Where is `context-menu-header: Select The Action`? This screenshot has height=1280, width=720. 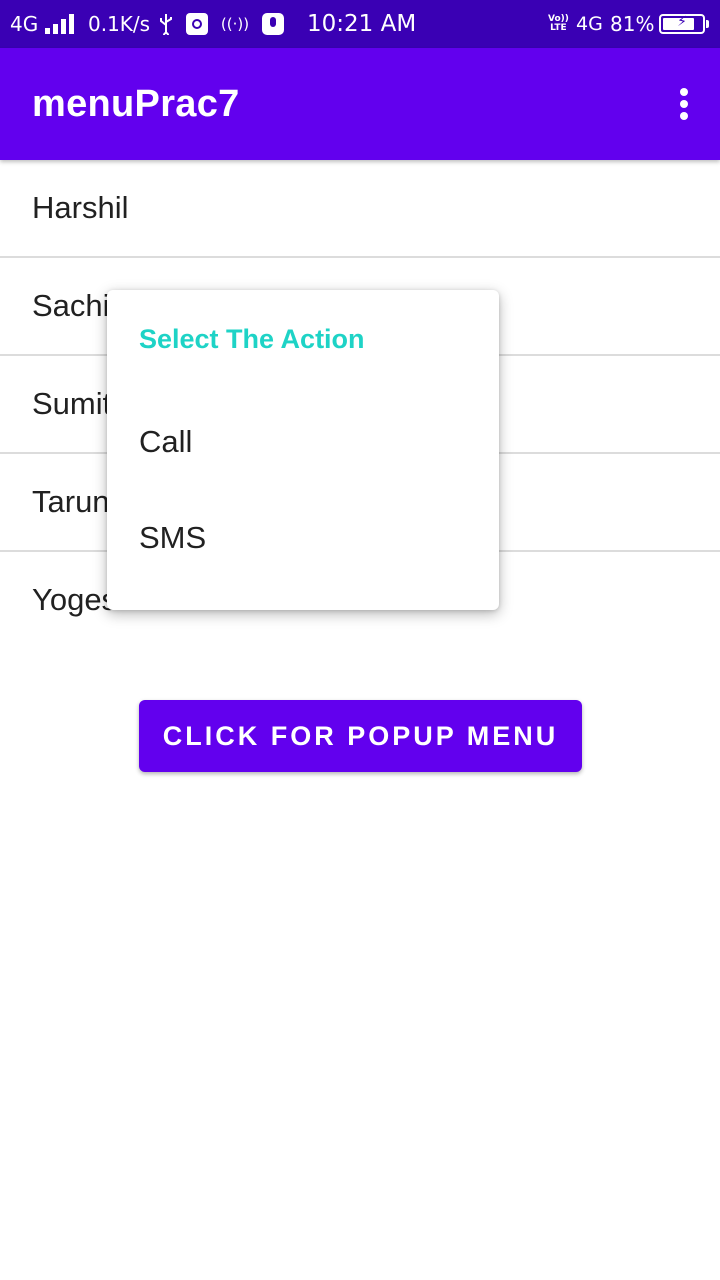 context-menu-header: Select The Action is located at coordinates (252, 339).